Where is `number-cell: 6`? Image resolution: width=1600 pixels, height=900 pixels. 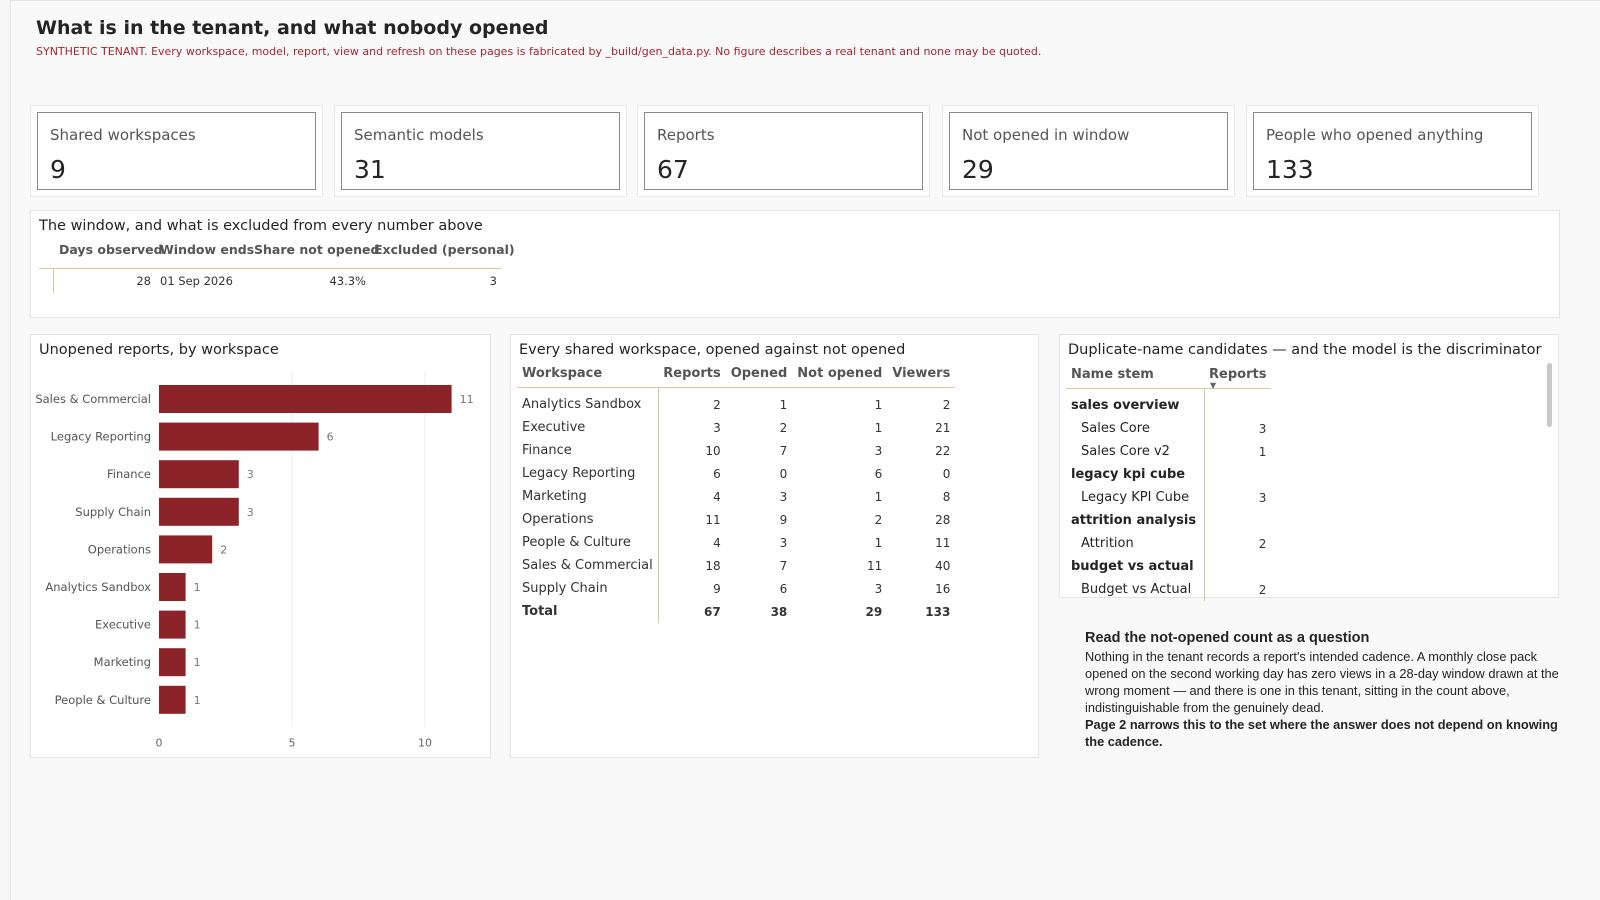 number-cell: 6 is located at coordinates (783, 588).